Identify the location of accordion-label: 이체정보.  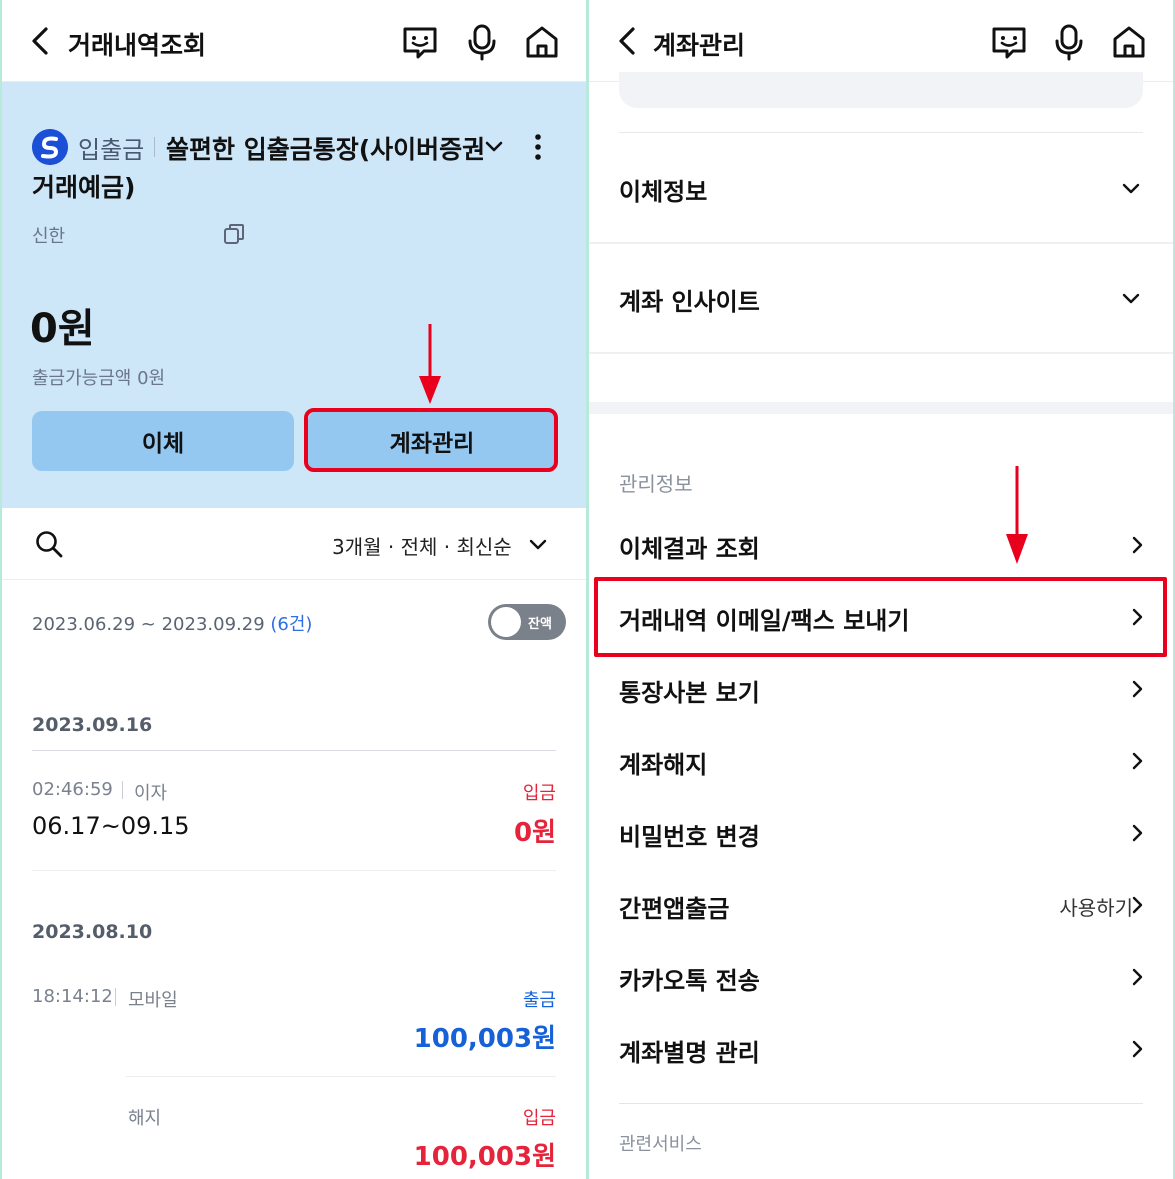
(663, 192).